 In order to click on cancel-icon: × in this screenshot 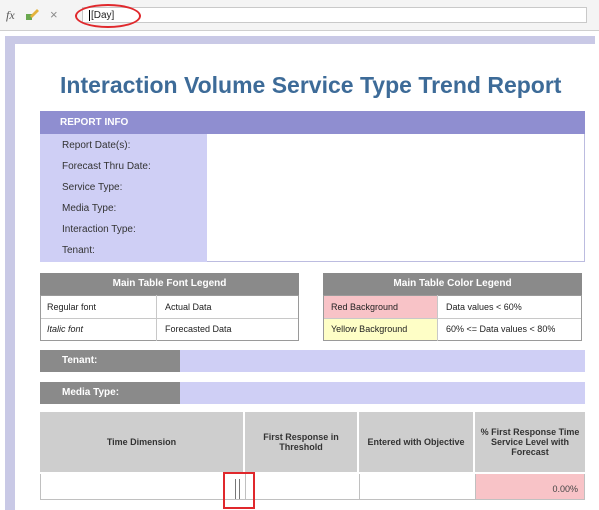, I will do `click(54, 14)`.